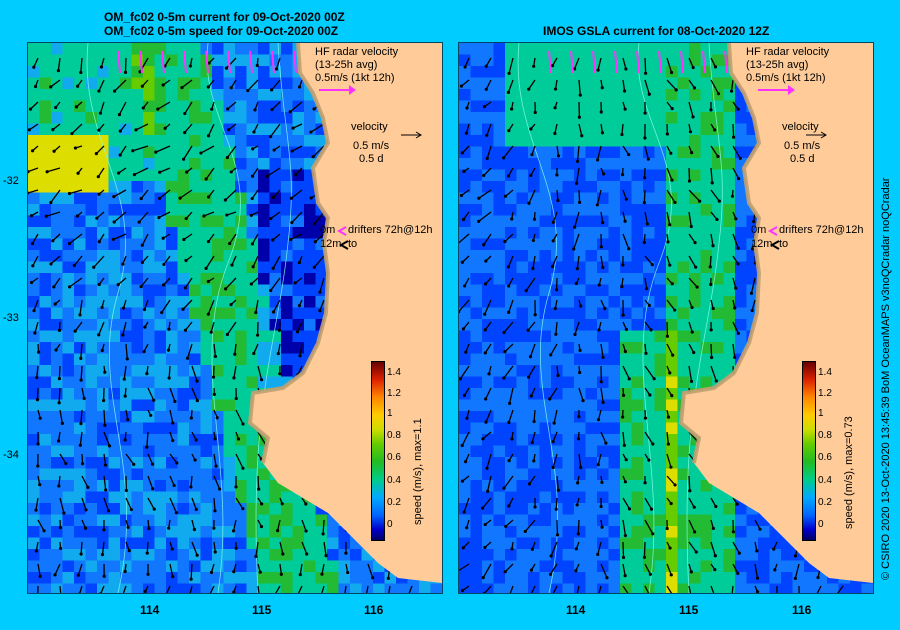 The height and width of the screenshot is (630, 900). Describe the element at coordinates (825, 502) in the screenshot. I see `right-cbar-tick: 0.2` at that location.